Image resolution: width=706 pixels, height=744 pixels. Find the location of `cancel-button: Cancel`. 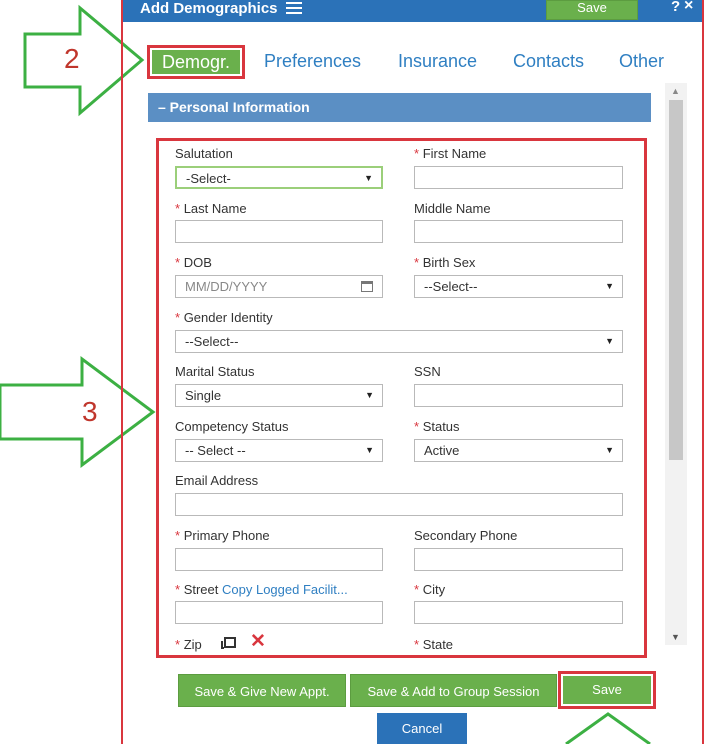

cancel-button: Cancel is located at coordinates (422, 728).